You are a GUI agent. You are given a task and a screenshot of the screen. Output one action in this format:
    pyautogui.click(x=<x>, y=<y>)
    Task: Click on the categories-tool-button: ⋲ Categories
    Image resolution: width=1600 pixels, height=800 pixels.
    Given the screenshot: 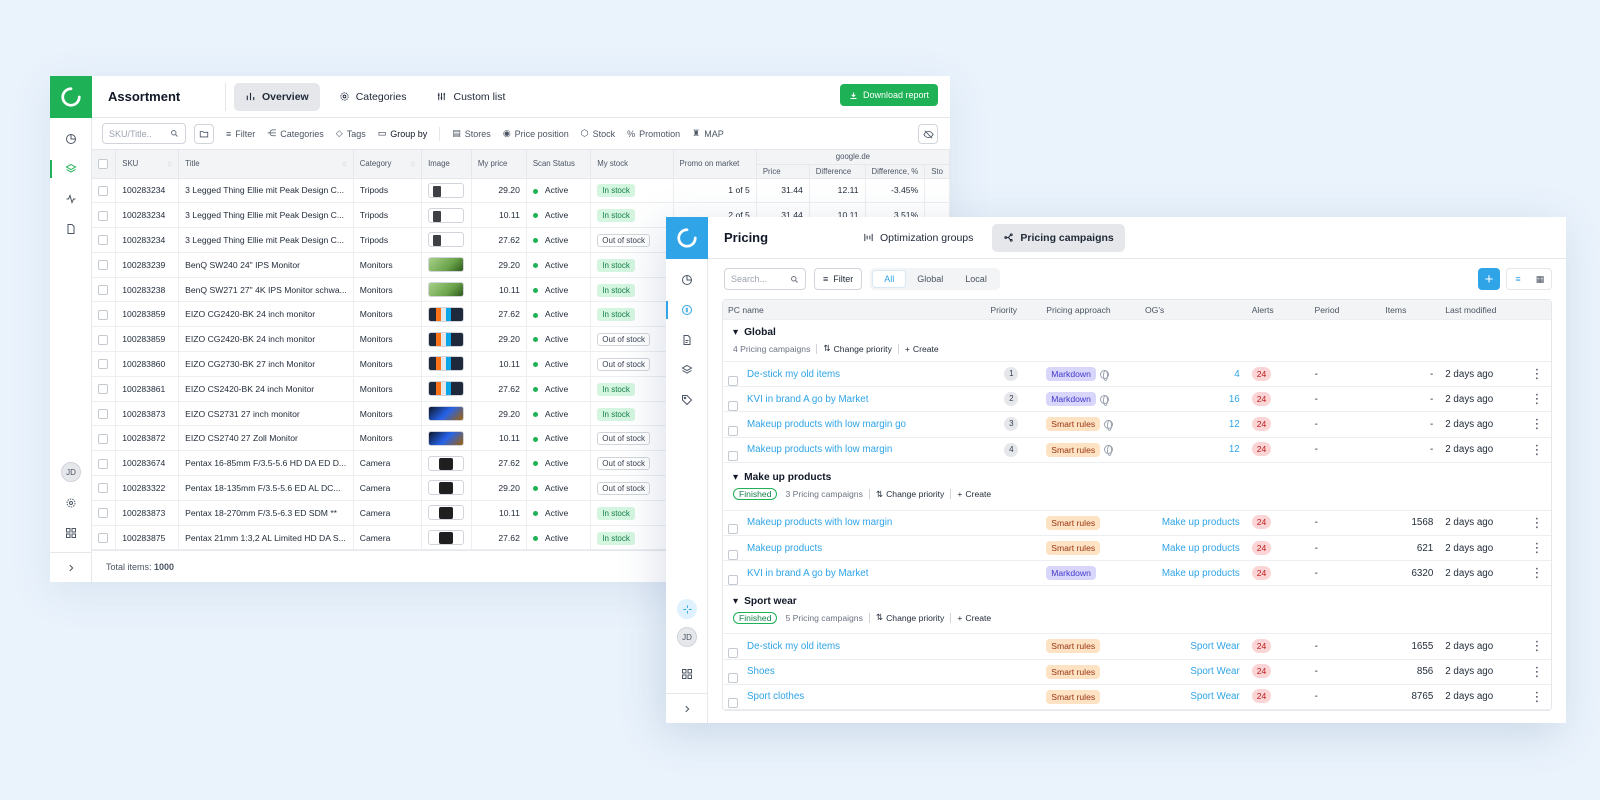 What is the action you would take?
    pyautogui.click(x=295, y=133)
    